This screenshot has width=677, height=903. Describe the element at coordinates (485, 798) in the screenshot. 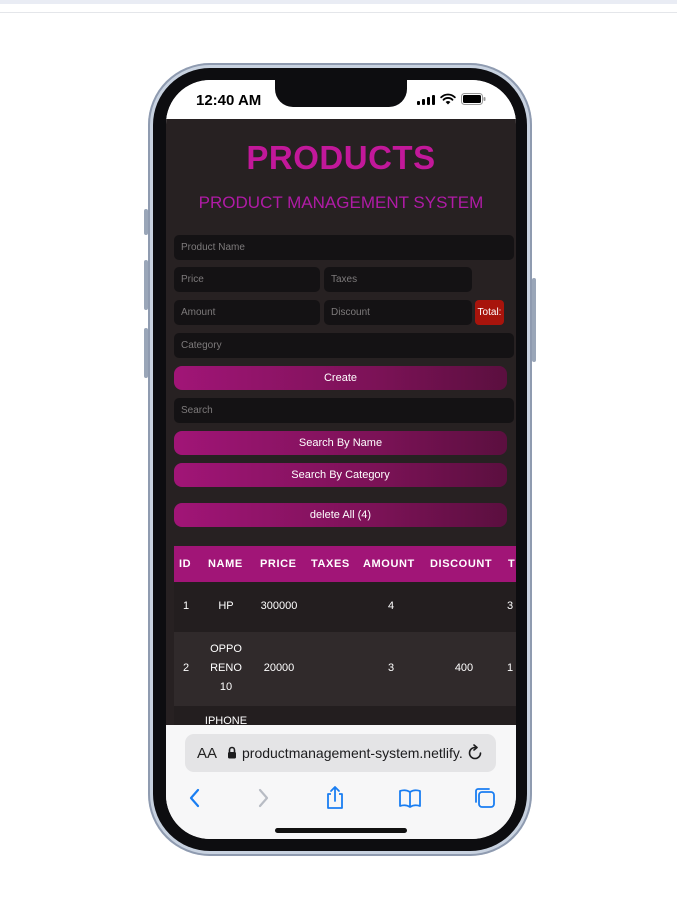

I see `tabs-icon` at that location.